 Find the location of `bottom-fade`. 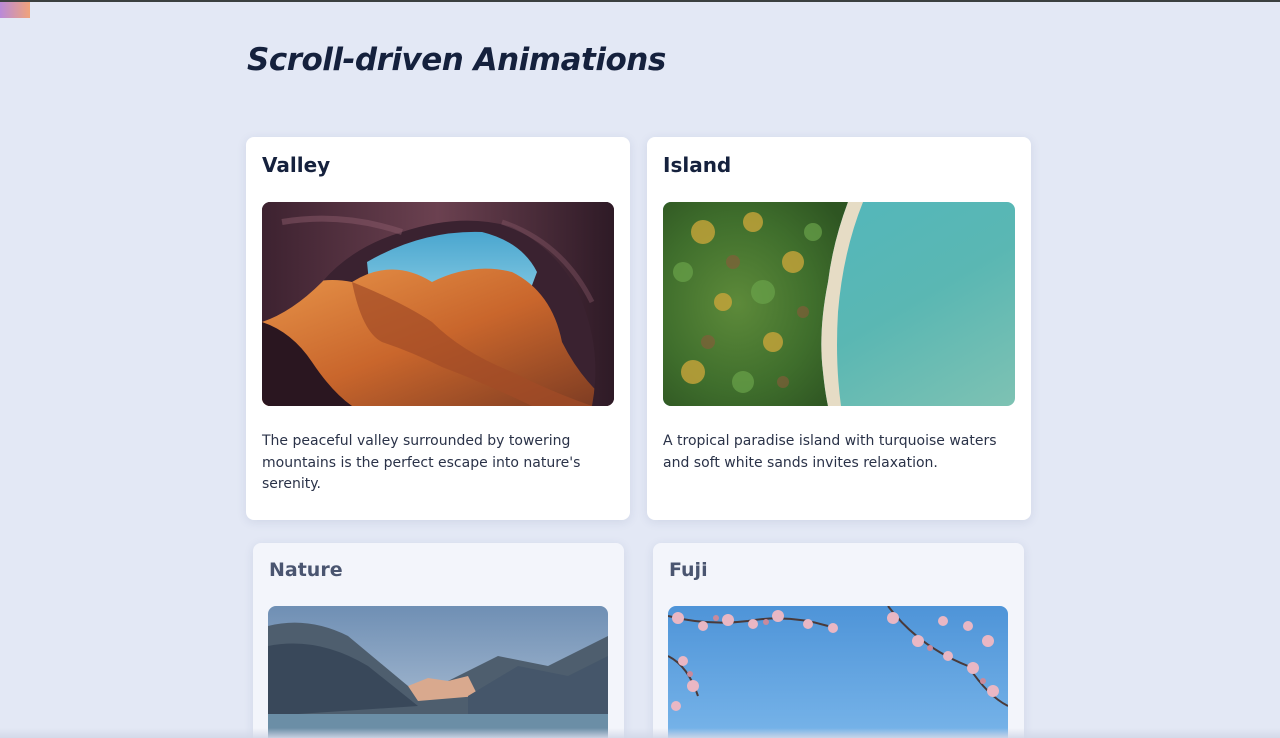

bottom-fade is located at coordinates (640, 733).